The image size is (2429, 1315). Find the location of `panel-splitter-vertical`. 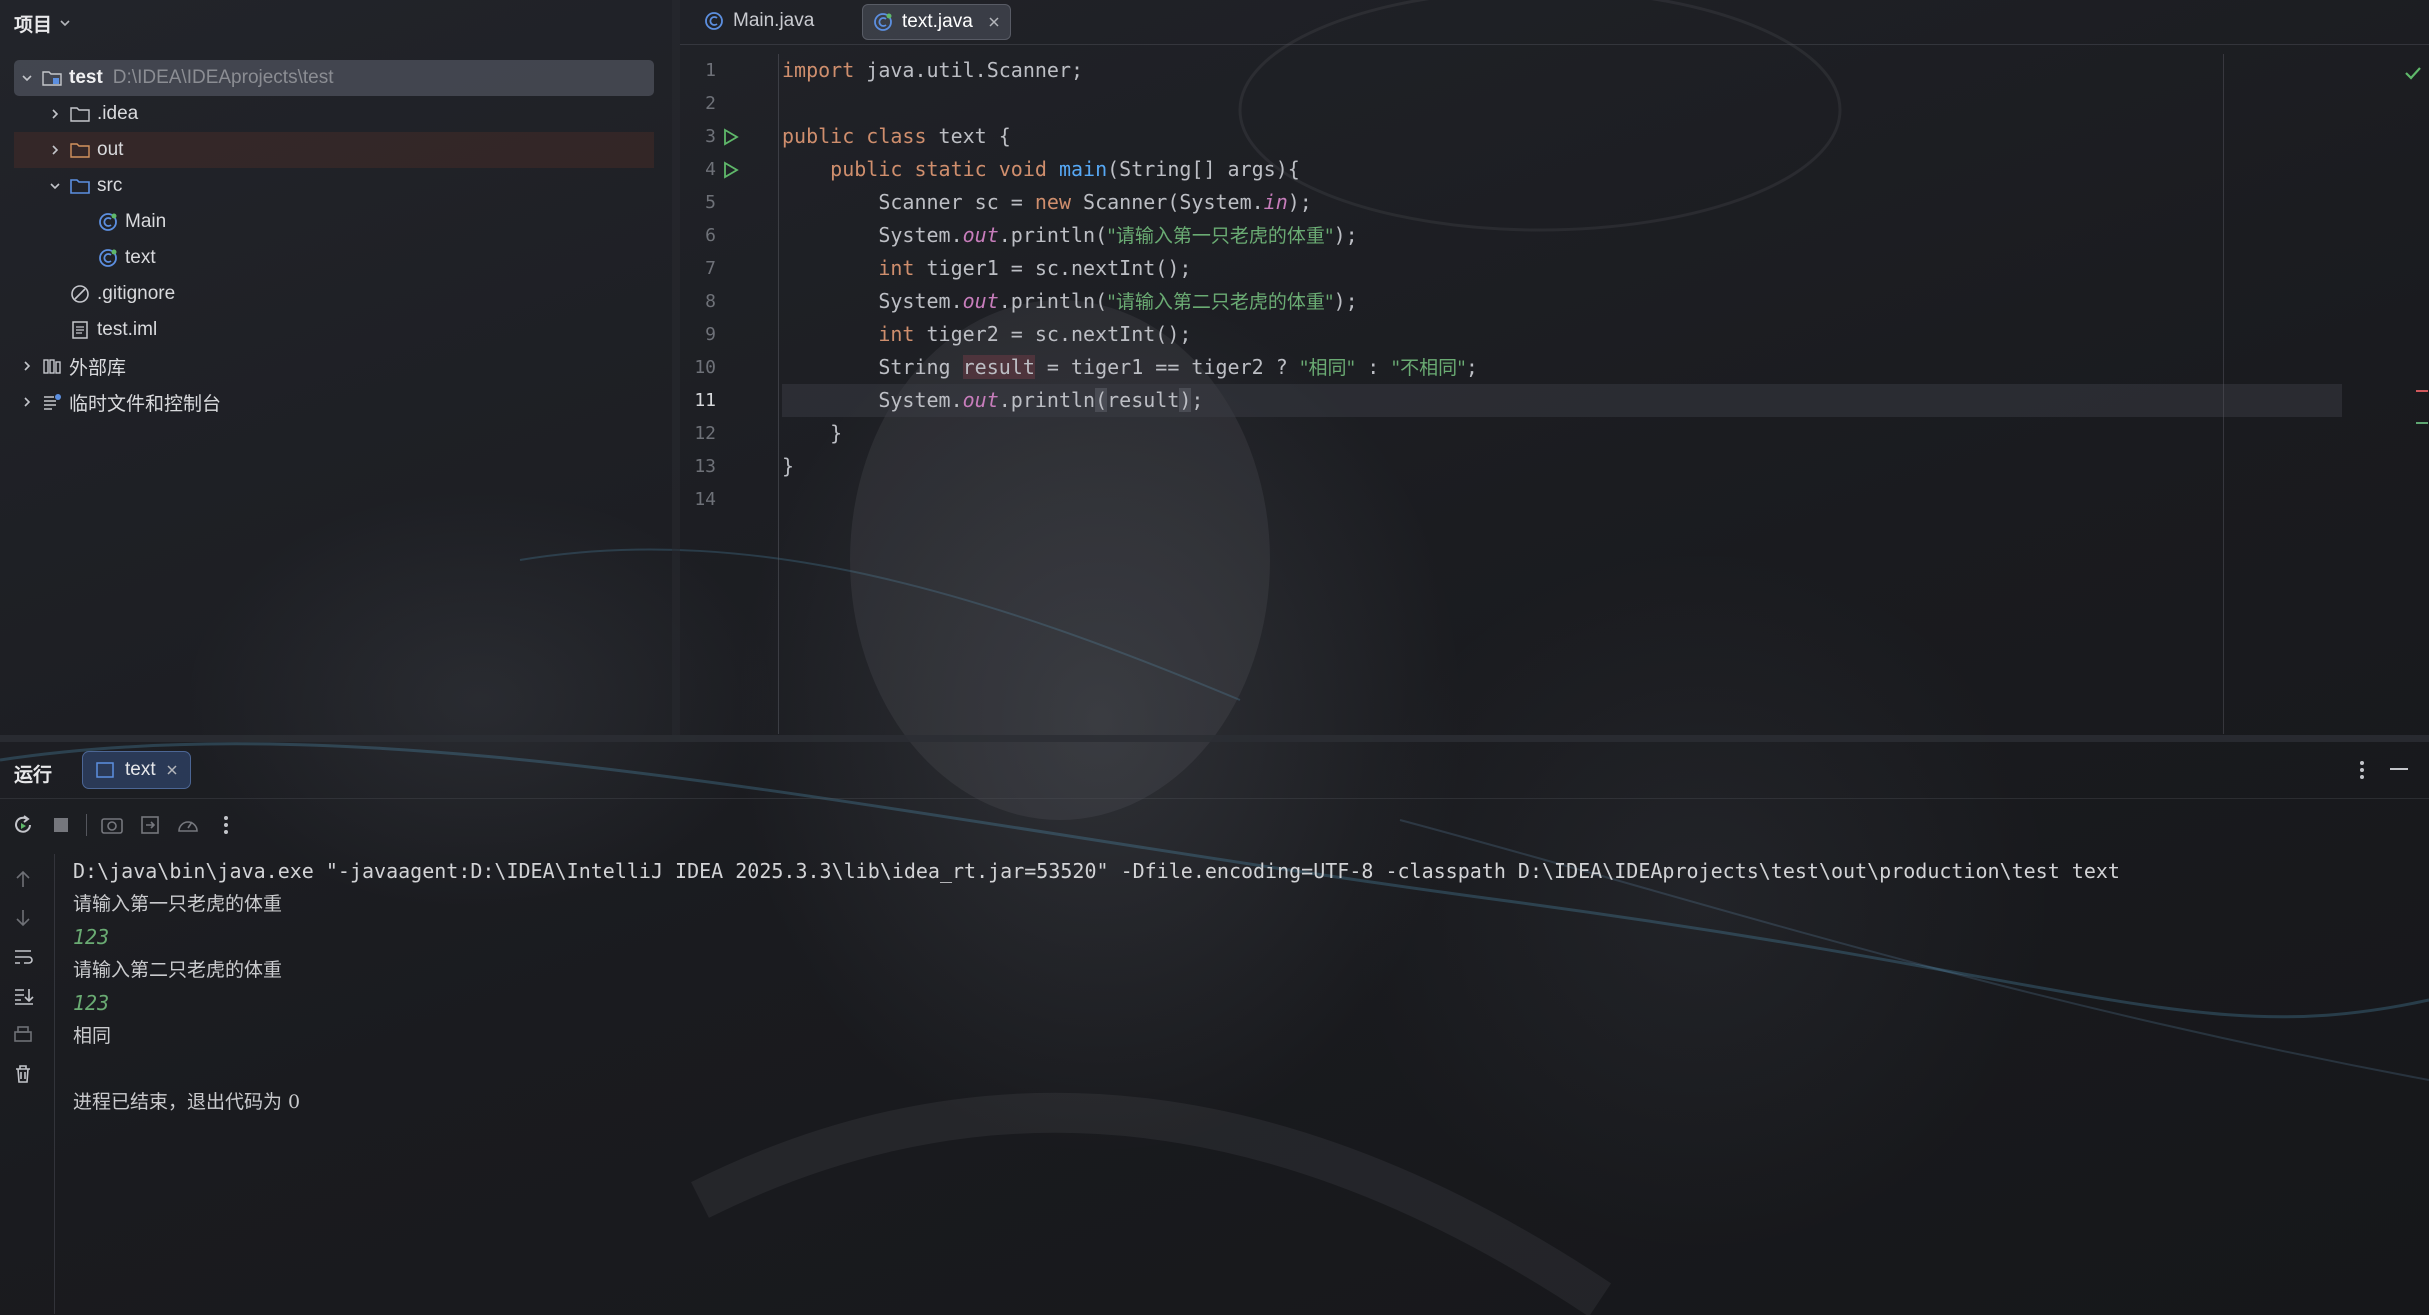

panel-splitter-vertical is located at coordinates (676, 367).